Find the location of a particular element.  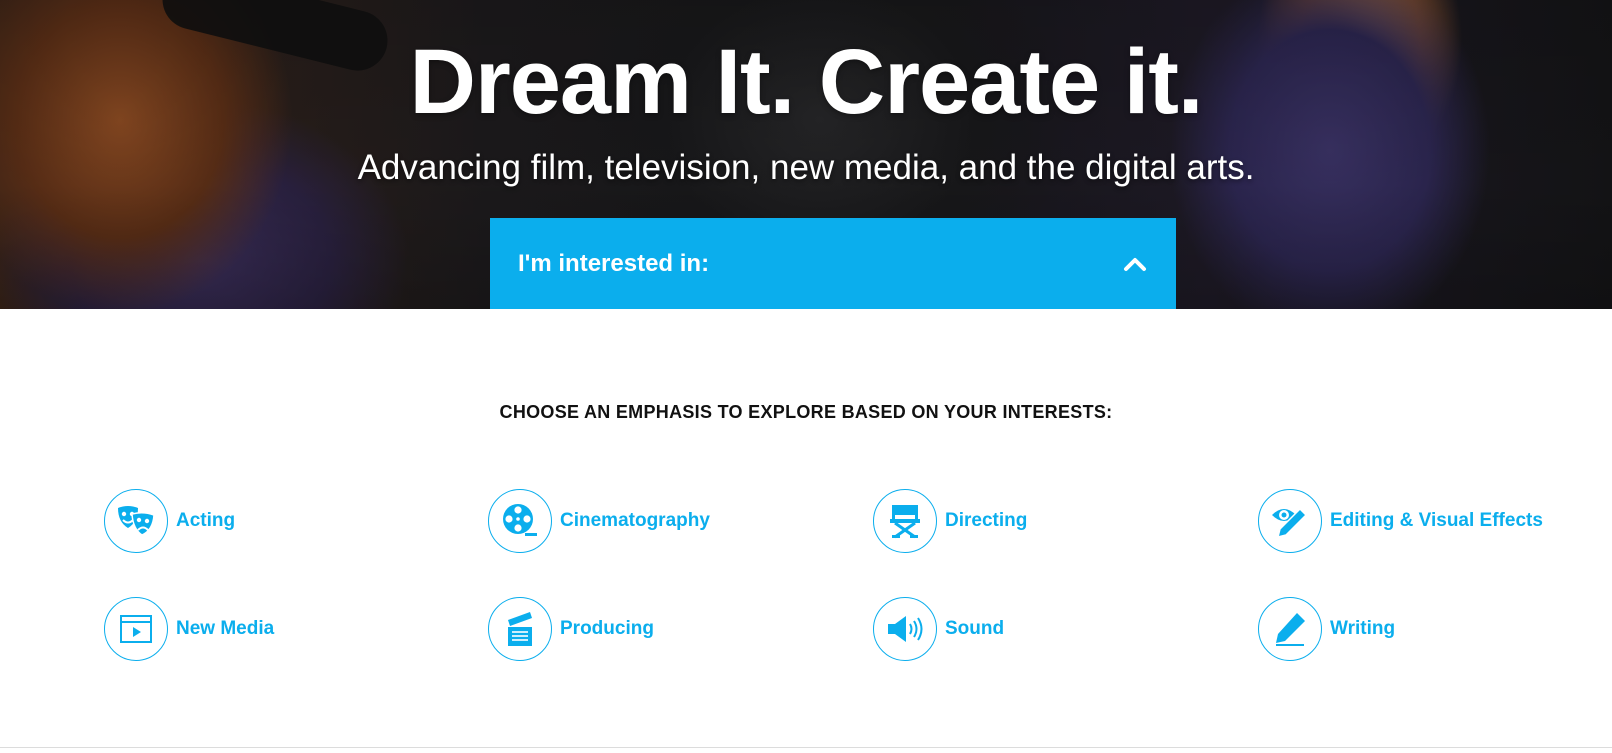

theater-masks-icon is located at coordinates (136, 521).